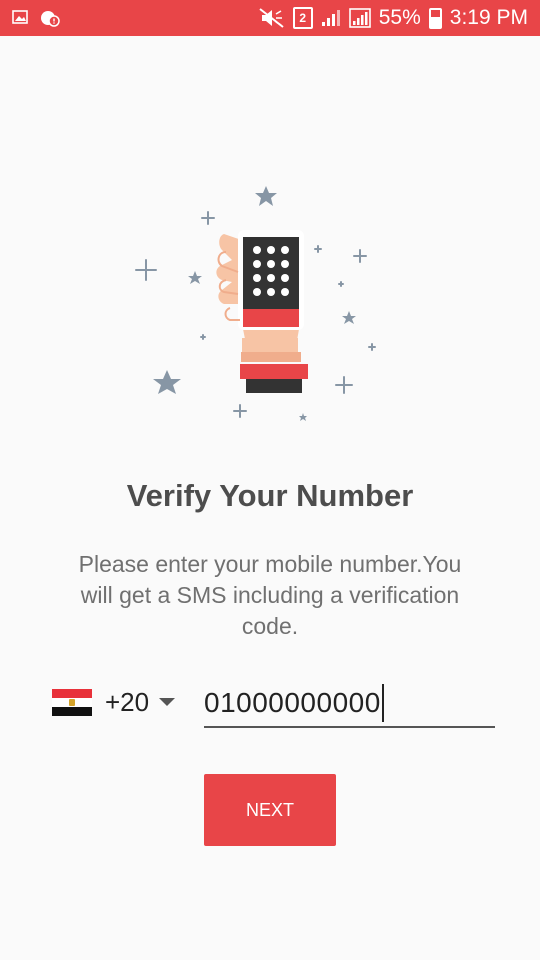 This screenshot has height=960, width=540. I want to click on battery-percent: 55%, so click(399, 17).